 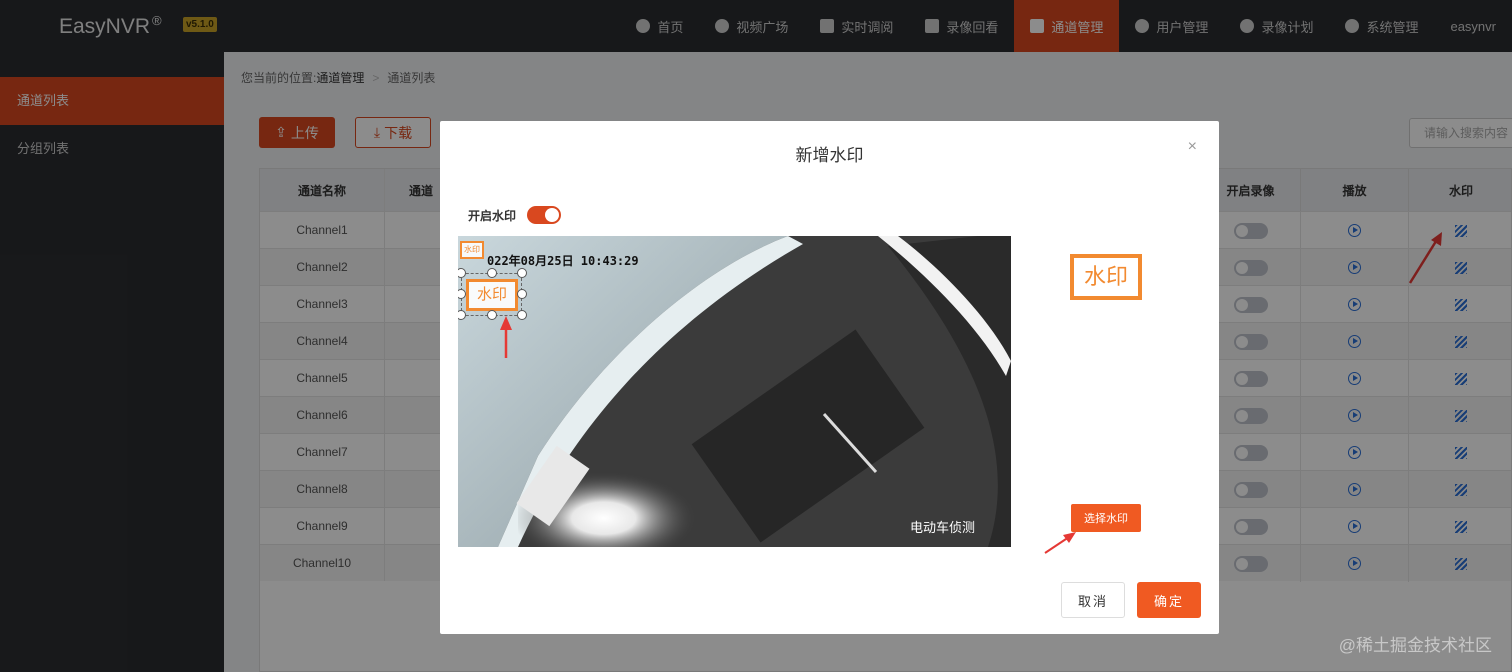 What do you see at coordinates (492, 273) in the screenshot?
I see `resize-handle-n` at bounding box center [492, 273].